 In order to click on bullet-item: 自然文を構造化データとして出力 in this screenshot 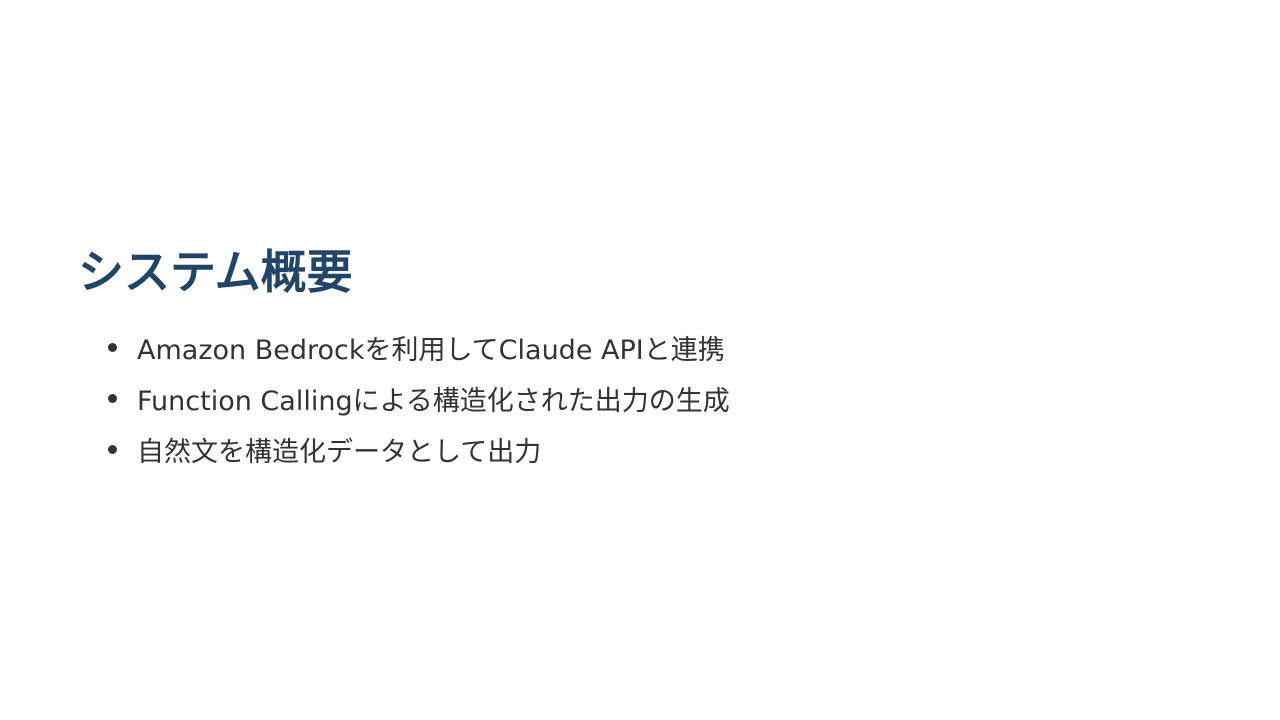, I will do `click(655, 449)`.